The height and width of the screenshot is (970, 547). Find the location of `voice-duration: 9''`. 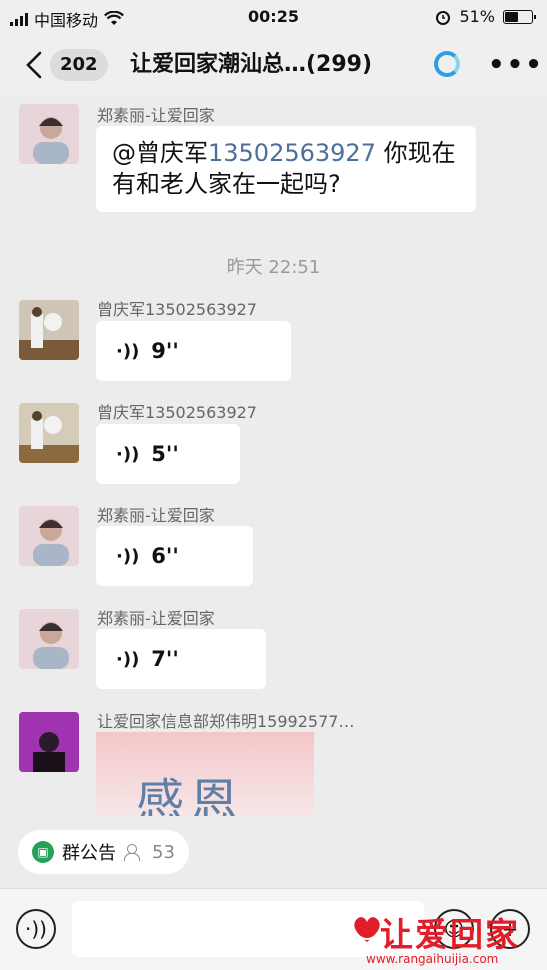

voice-duration: 9'' is located at coordinates (165, 351).